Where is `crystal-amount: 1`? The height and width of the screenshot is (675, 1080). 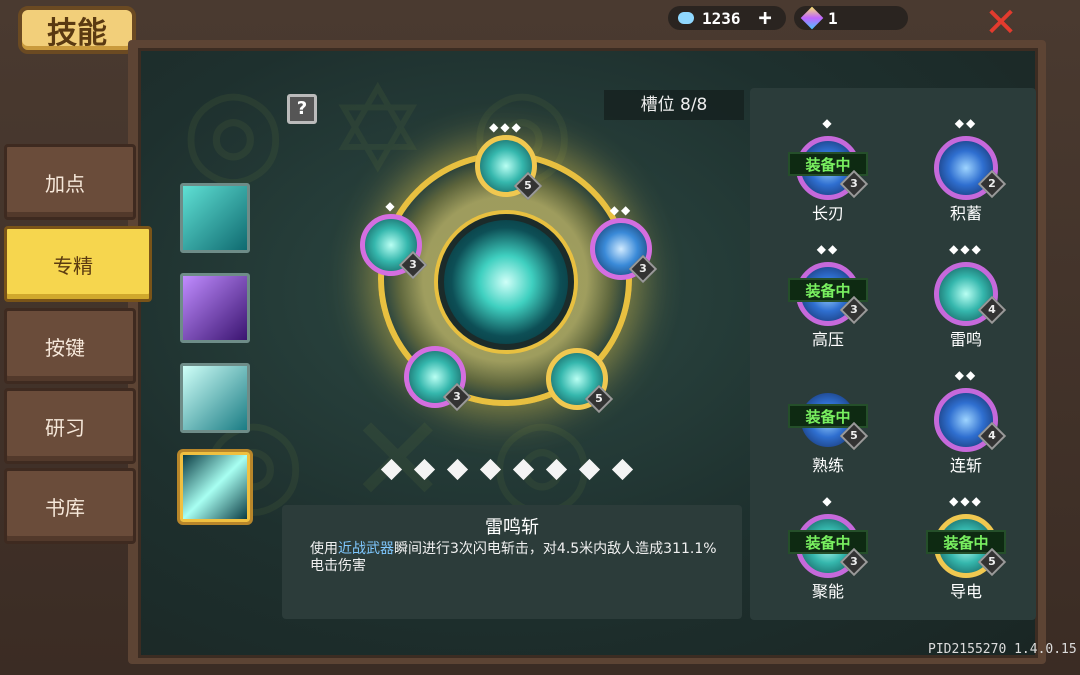
crystal-amount: 1 is located at coordinates (833, 18).